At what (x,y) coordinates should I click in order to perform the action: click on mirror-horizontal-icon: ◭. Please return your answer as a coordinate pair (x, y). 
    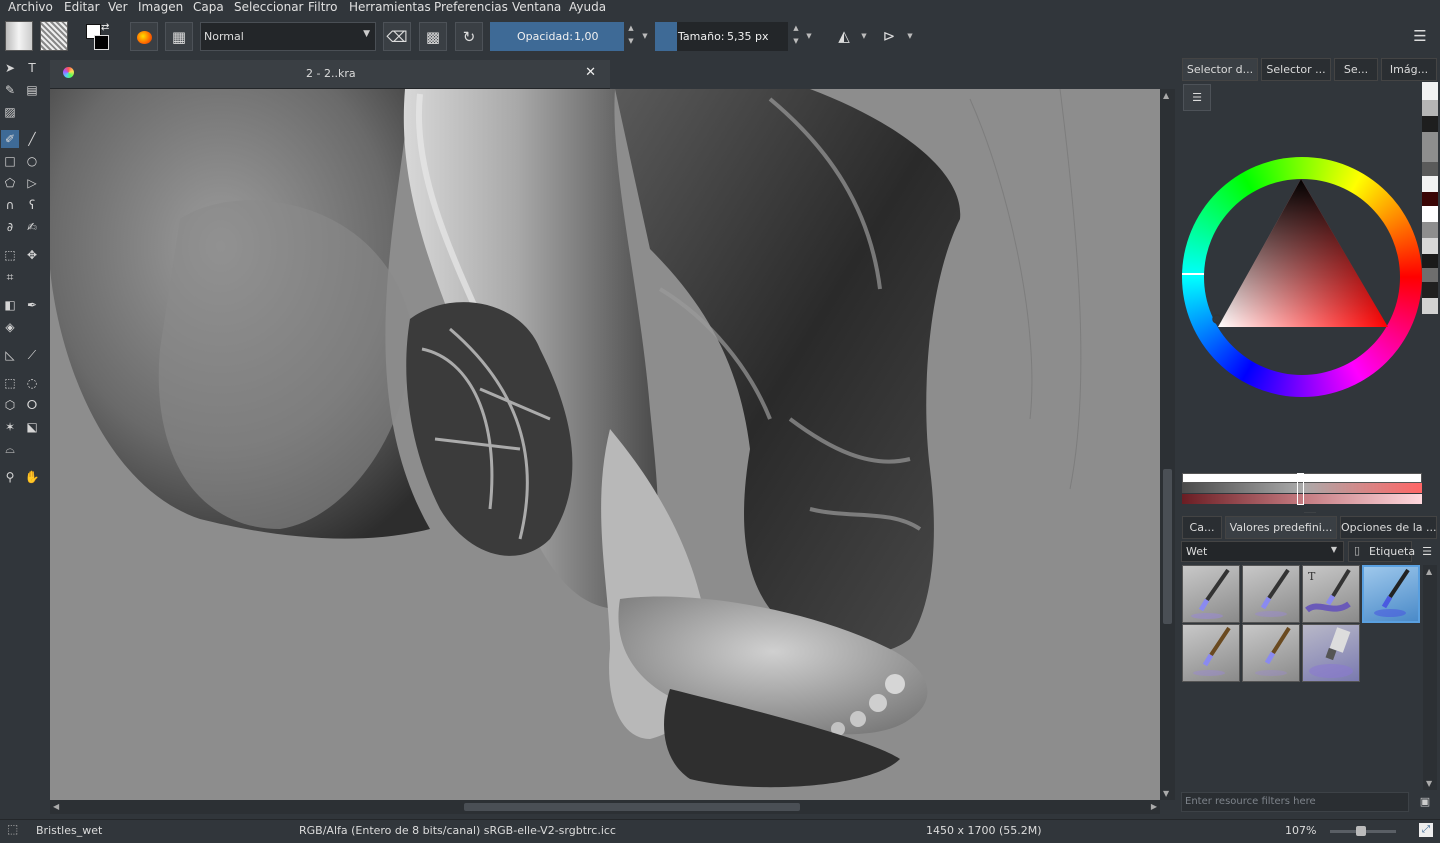
    Looking at the image, I should click on (844, 36).